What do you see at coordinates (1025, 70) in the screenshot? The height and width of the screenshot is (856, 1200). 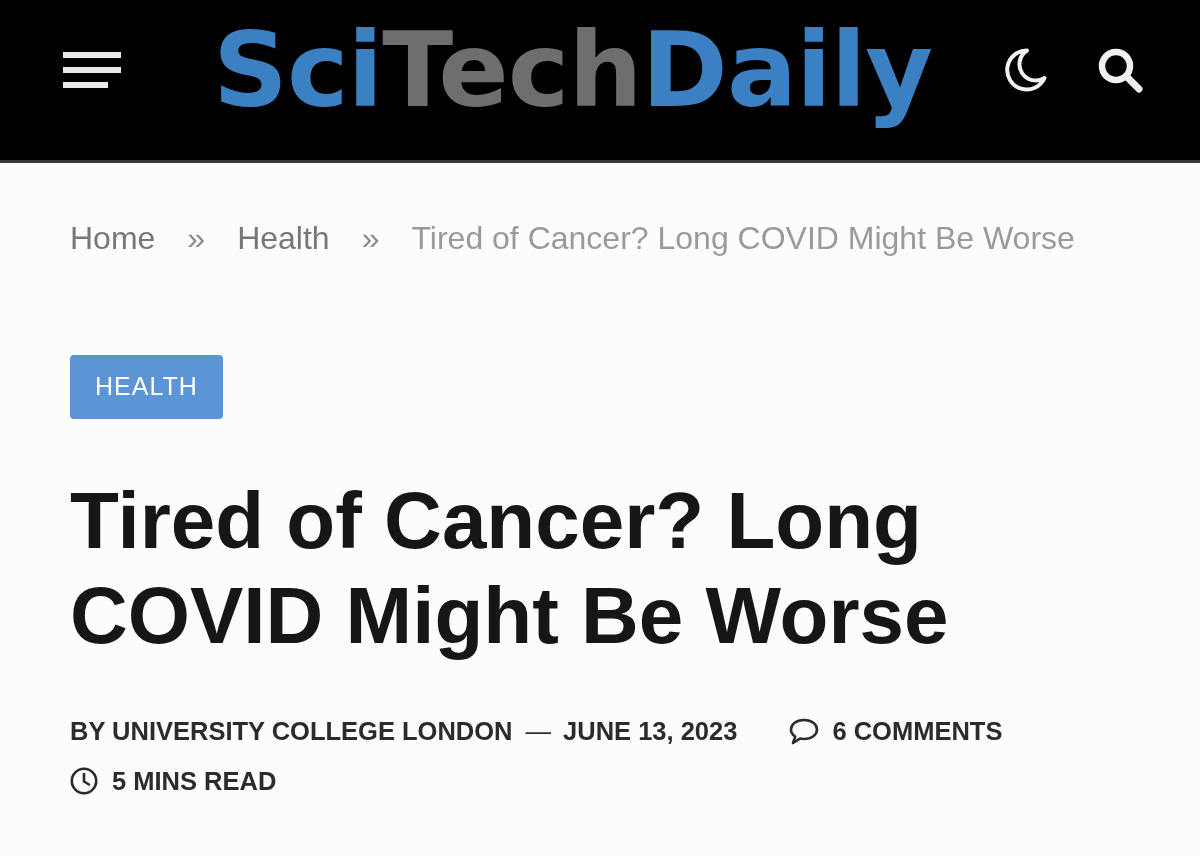 I see `moon-icon` at bounding box center [1025, 70].